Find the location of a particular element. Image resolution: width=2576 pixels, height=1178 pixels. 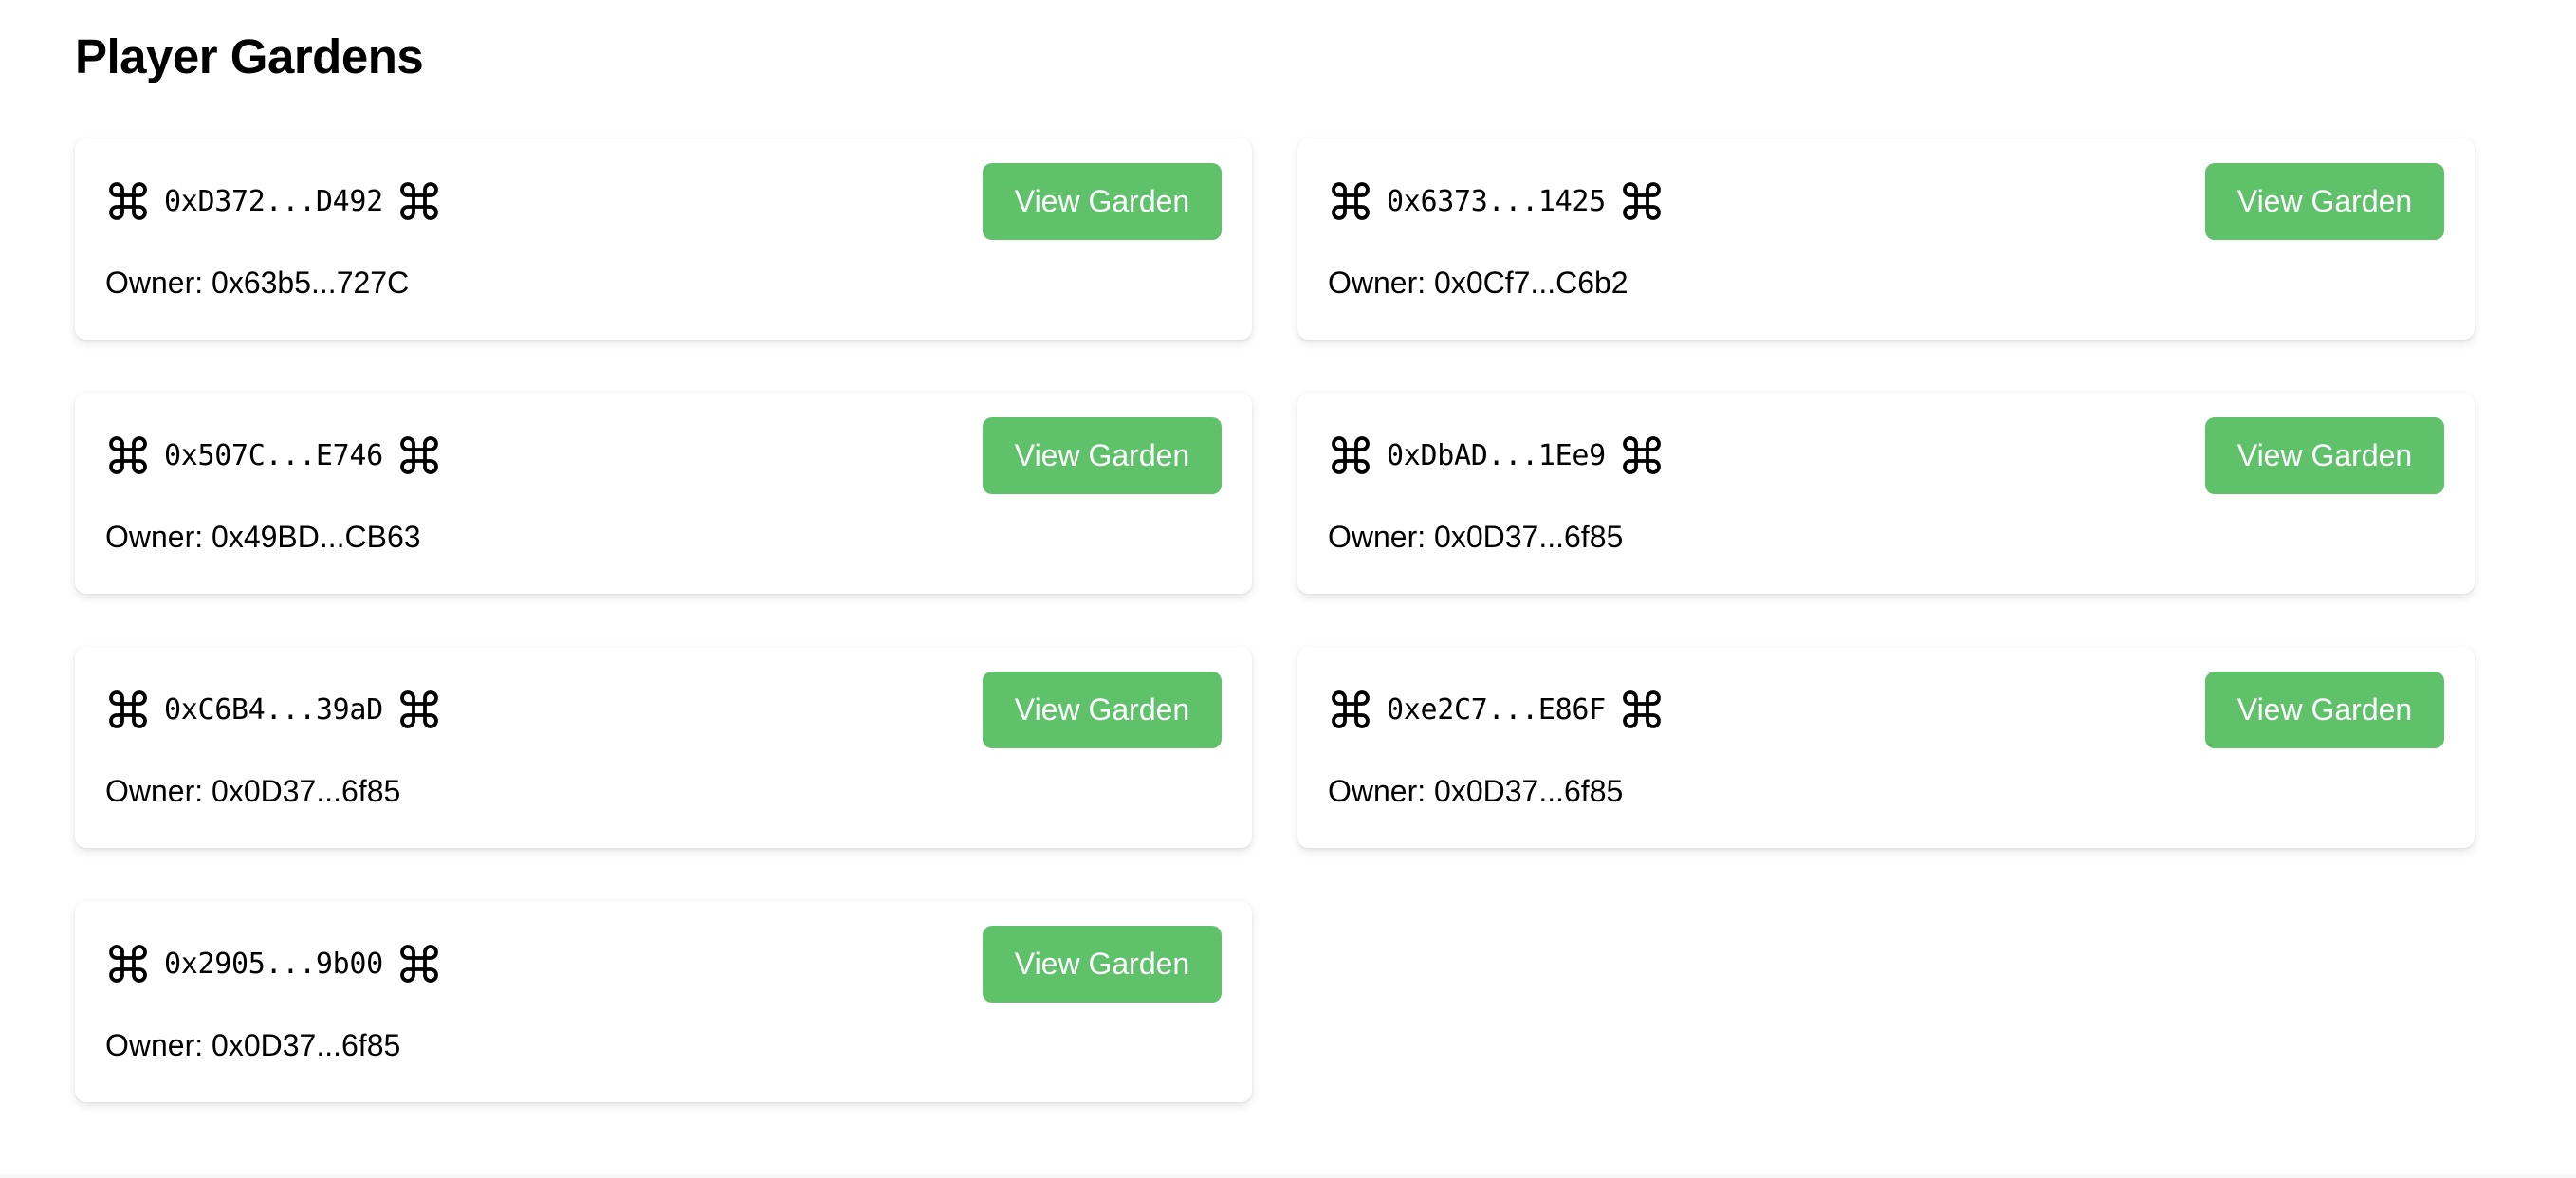

garden-address: 0xe2C7...E86F is located at coordinates (1496, 709).